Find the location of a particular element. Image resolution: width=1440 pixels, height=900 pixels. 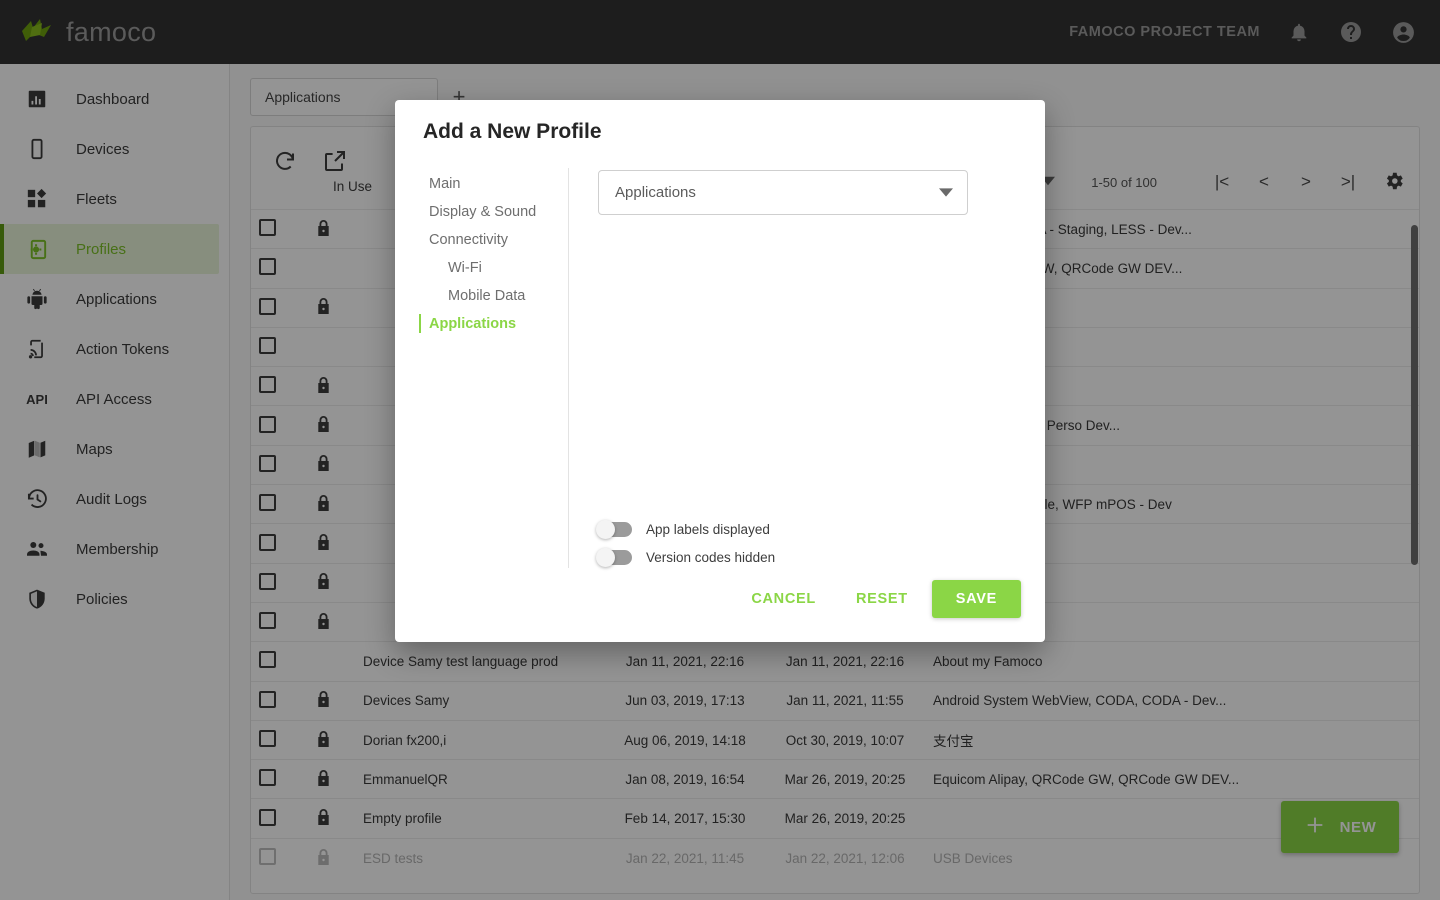

toggle-label: App labels displayed is located at coordinates (708, 529).